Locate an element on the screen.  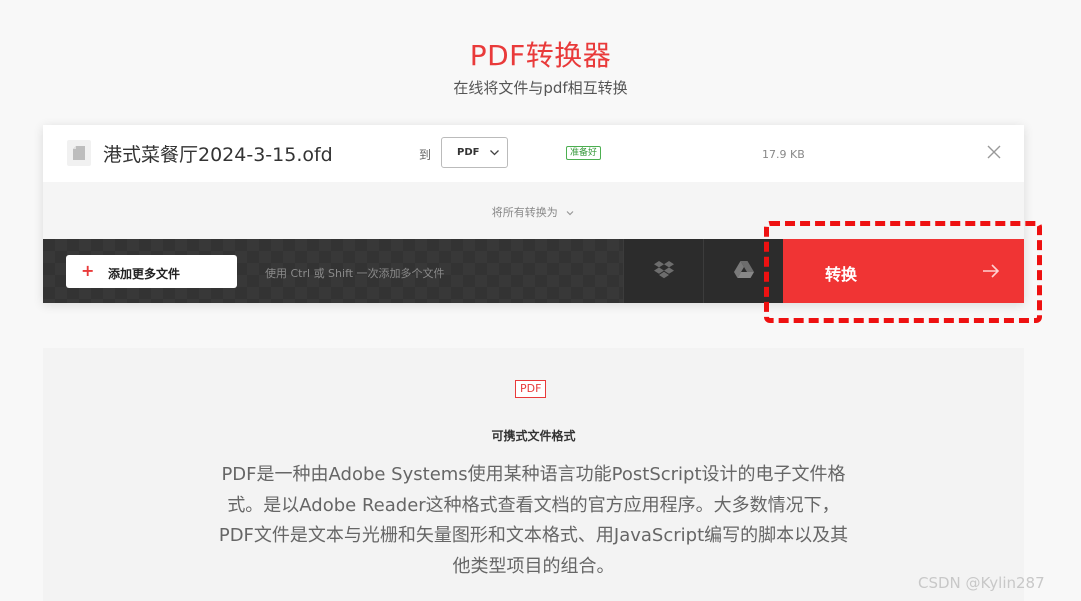
convert-all-dropdown: 将所有转换为 is located at coordinates (533, 212).